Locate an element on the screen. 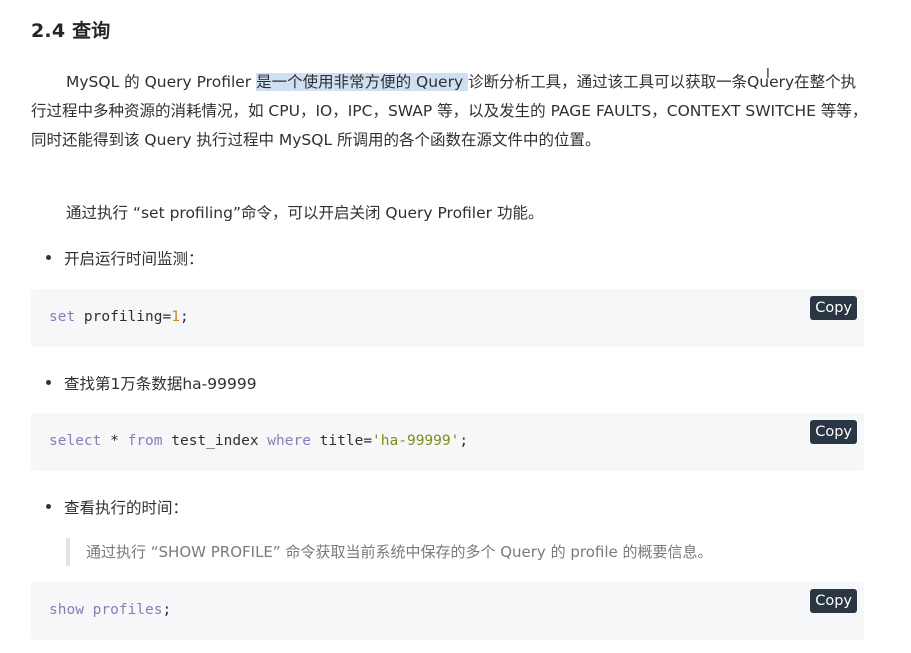 The image size is (911, 653). list-item-label: 查看执行的时间： is located at coordinates (126, 508).